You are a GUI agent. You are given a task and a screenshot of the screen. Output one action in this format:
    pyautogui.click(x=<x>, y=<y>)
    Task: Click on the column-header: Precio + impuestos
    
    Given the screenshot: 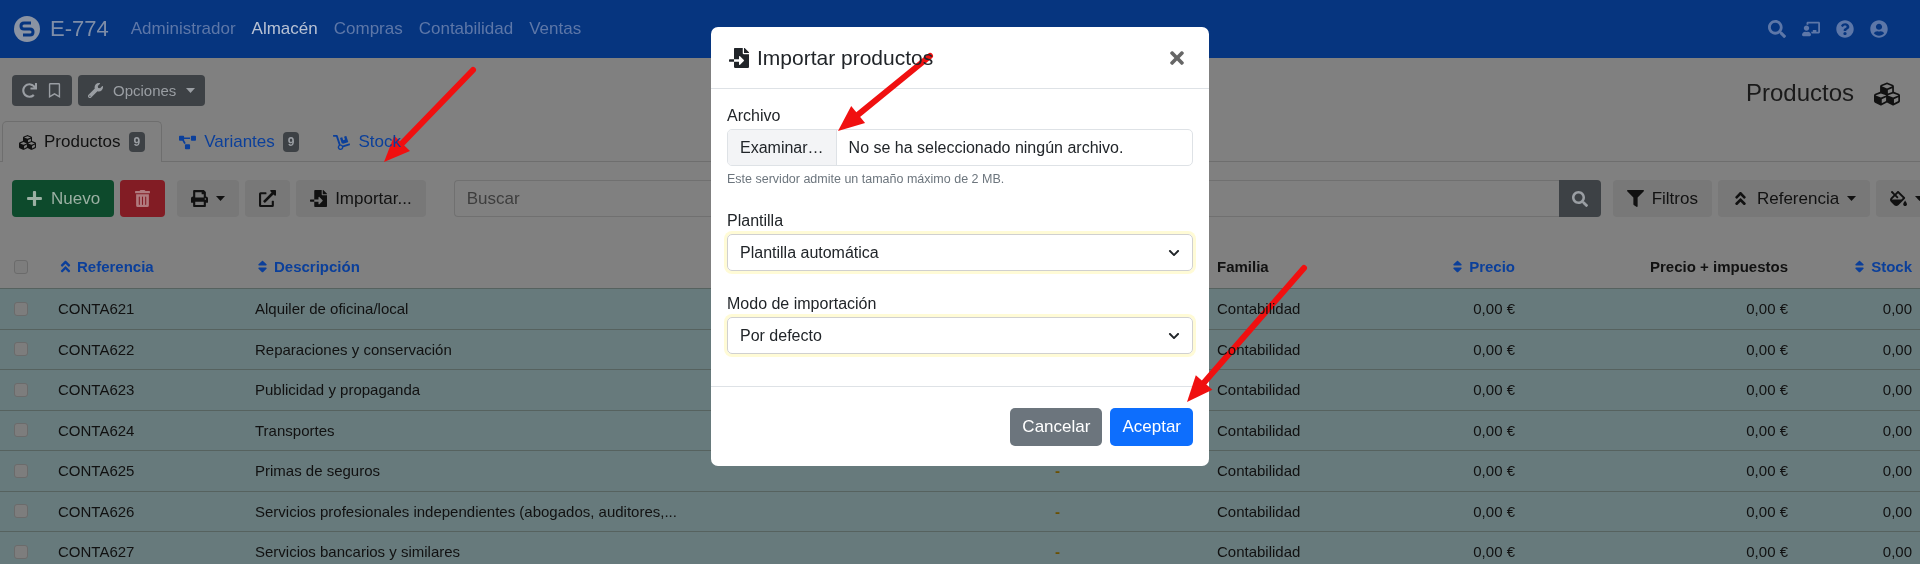 What is the action you would take?
    pyautogui.click(x=1719, y=266)
    